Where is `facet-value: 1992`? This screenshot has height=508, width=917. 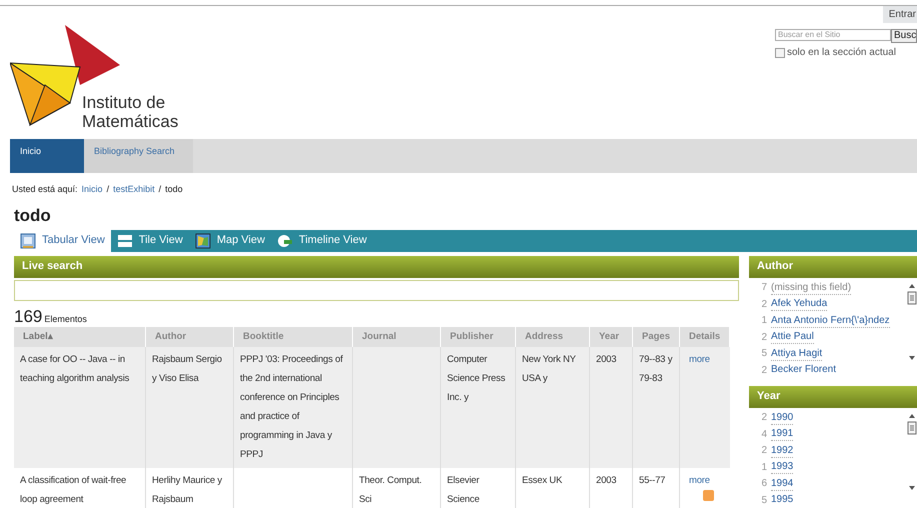 facet-value: 1992 is located at coordinates (782, 451).